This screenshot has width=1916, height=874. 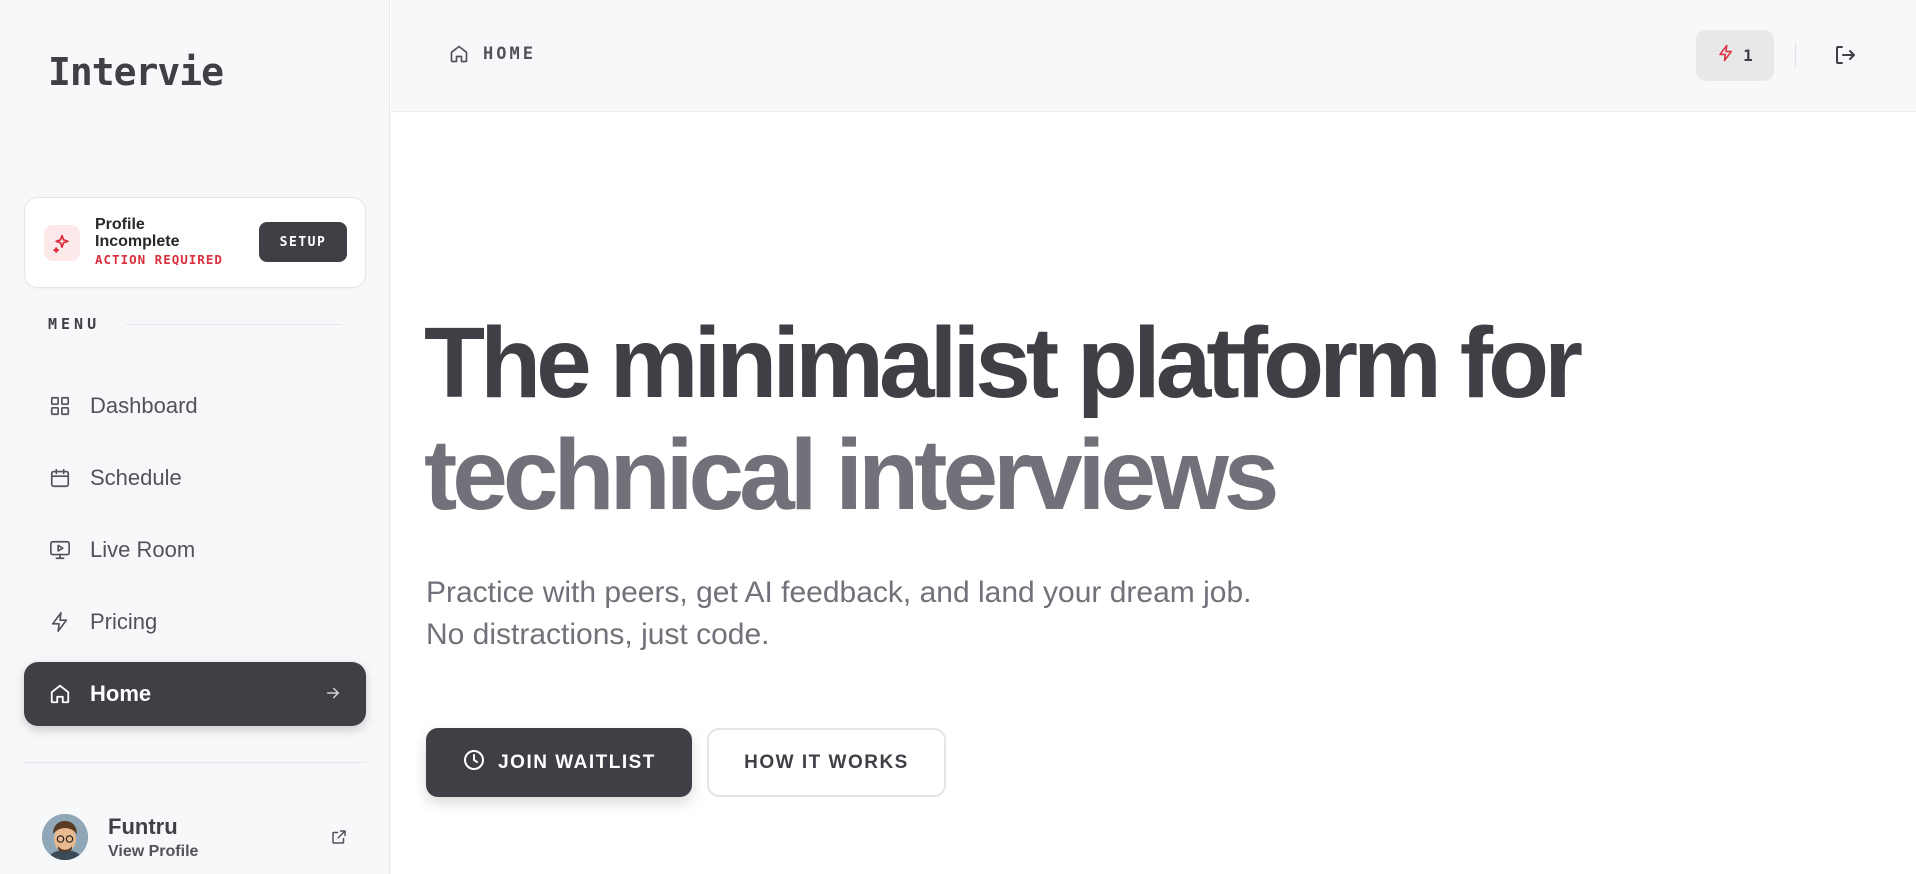 I want to click on sidebar-divider, so click(x=195, y=762).